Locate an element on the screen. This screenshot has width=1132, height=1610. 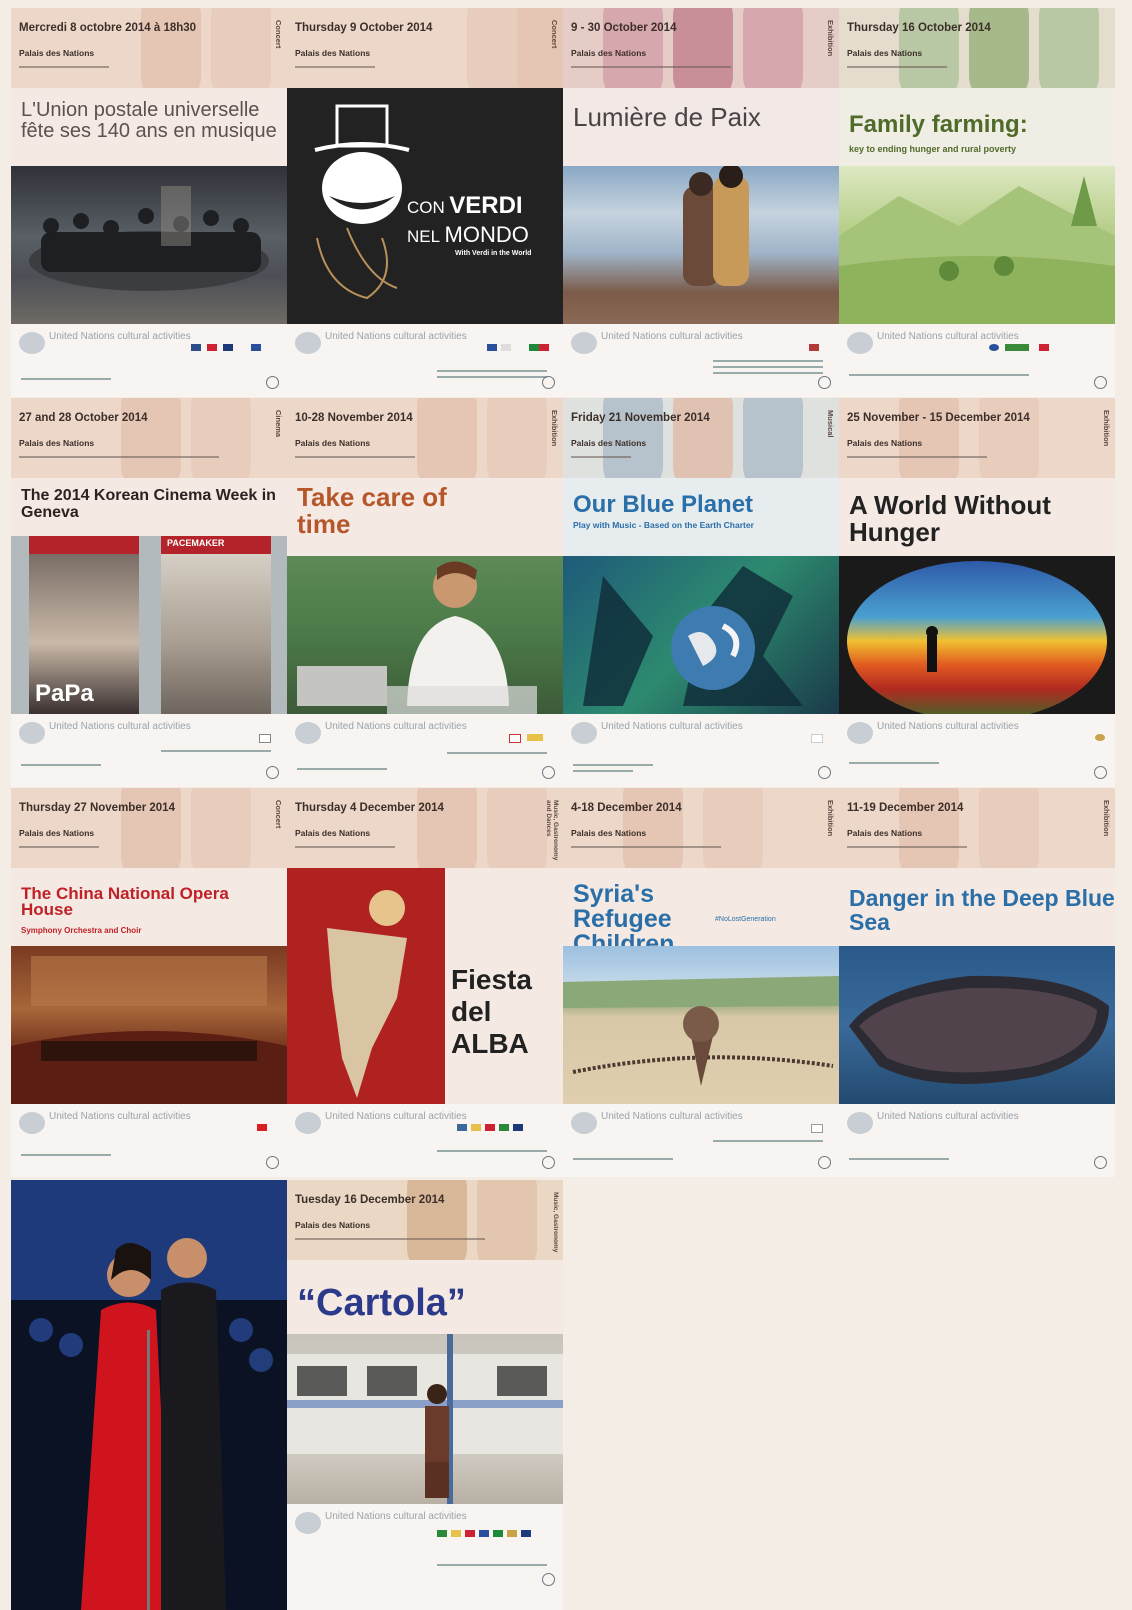
poster-date: Mercredi 8 octobre 2014 à 18h30 is located at coordinates (108, 28).